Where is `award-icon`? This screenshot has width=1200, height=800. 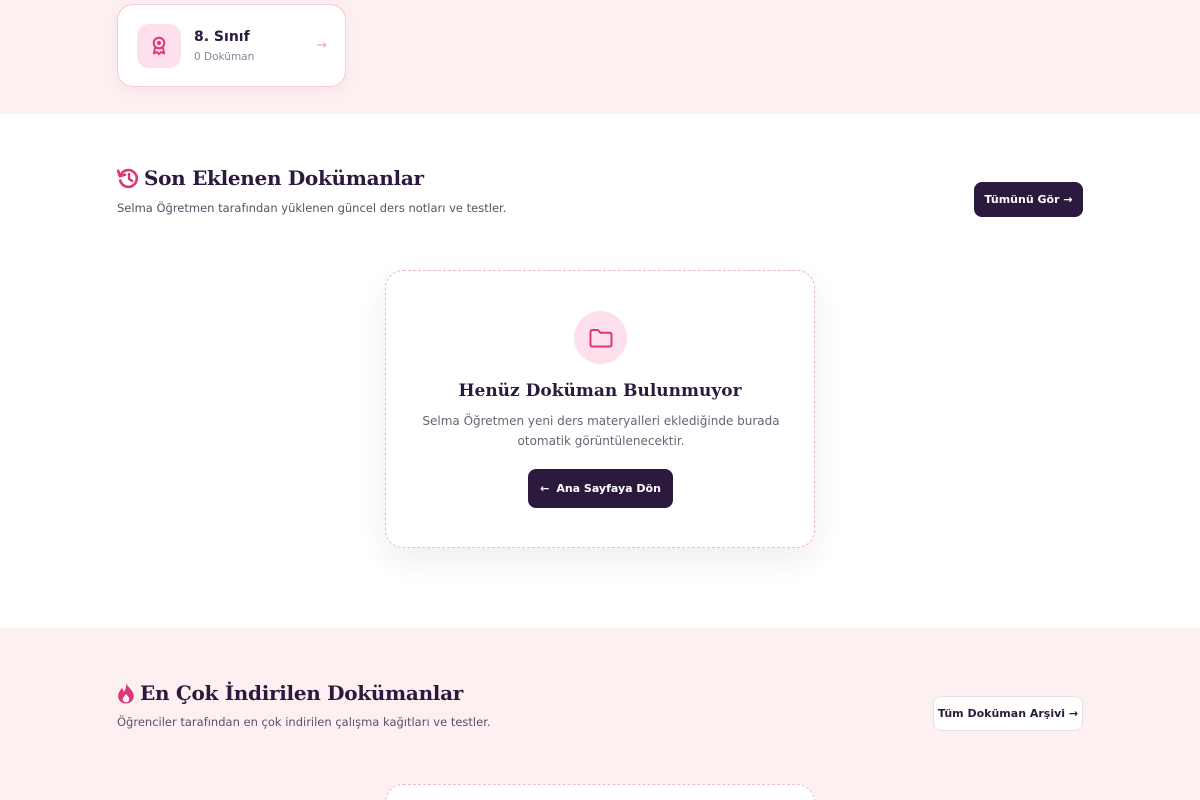 award-icon is located at coordinates (159, 46).